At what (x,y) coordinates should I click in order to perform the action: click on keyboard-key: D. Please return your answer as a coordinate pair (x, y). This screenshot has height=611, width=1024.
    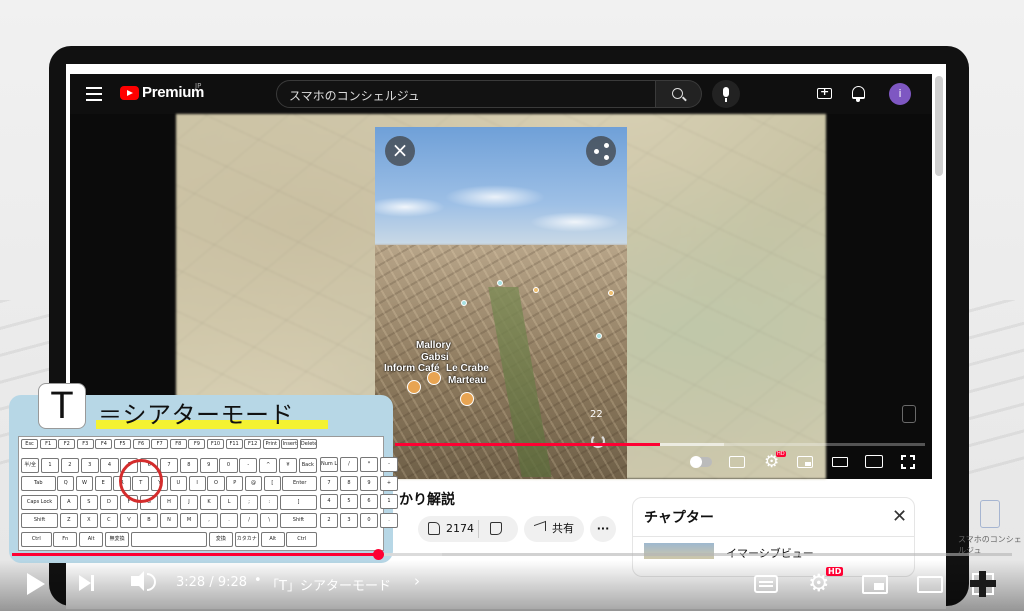
    Looking at the image, I should click on (109, 502).